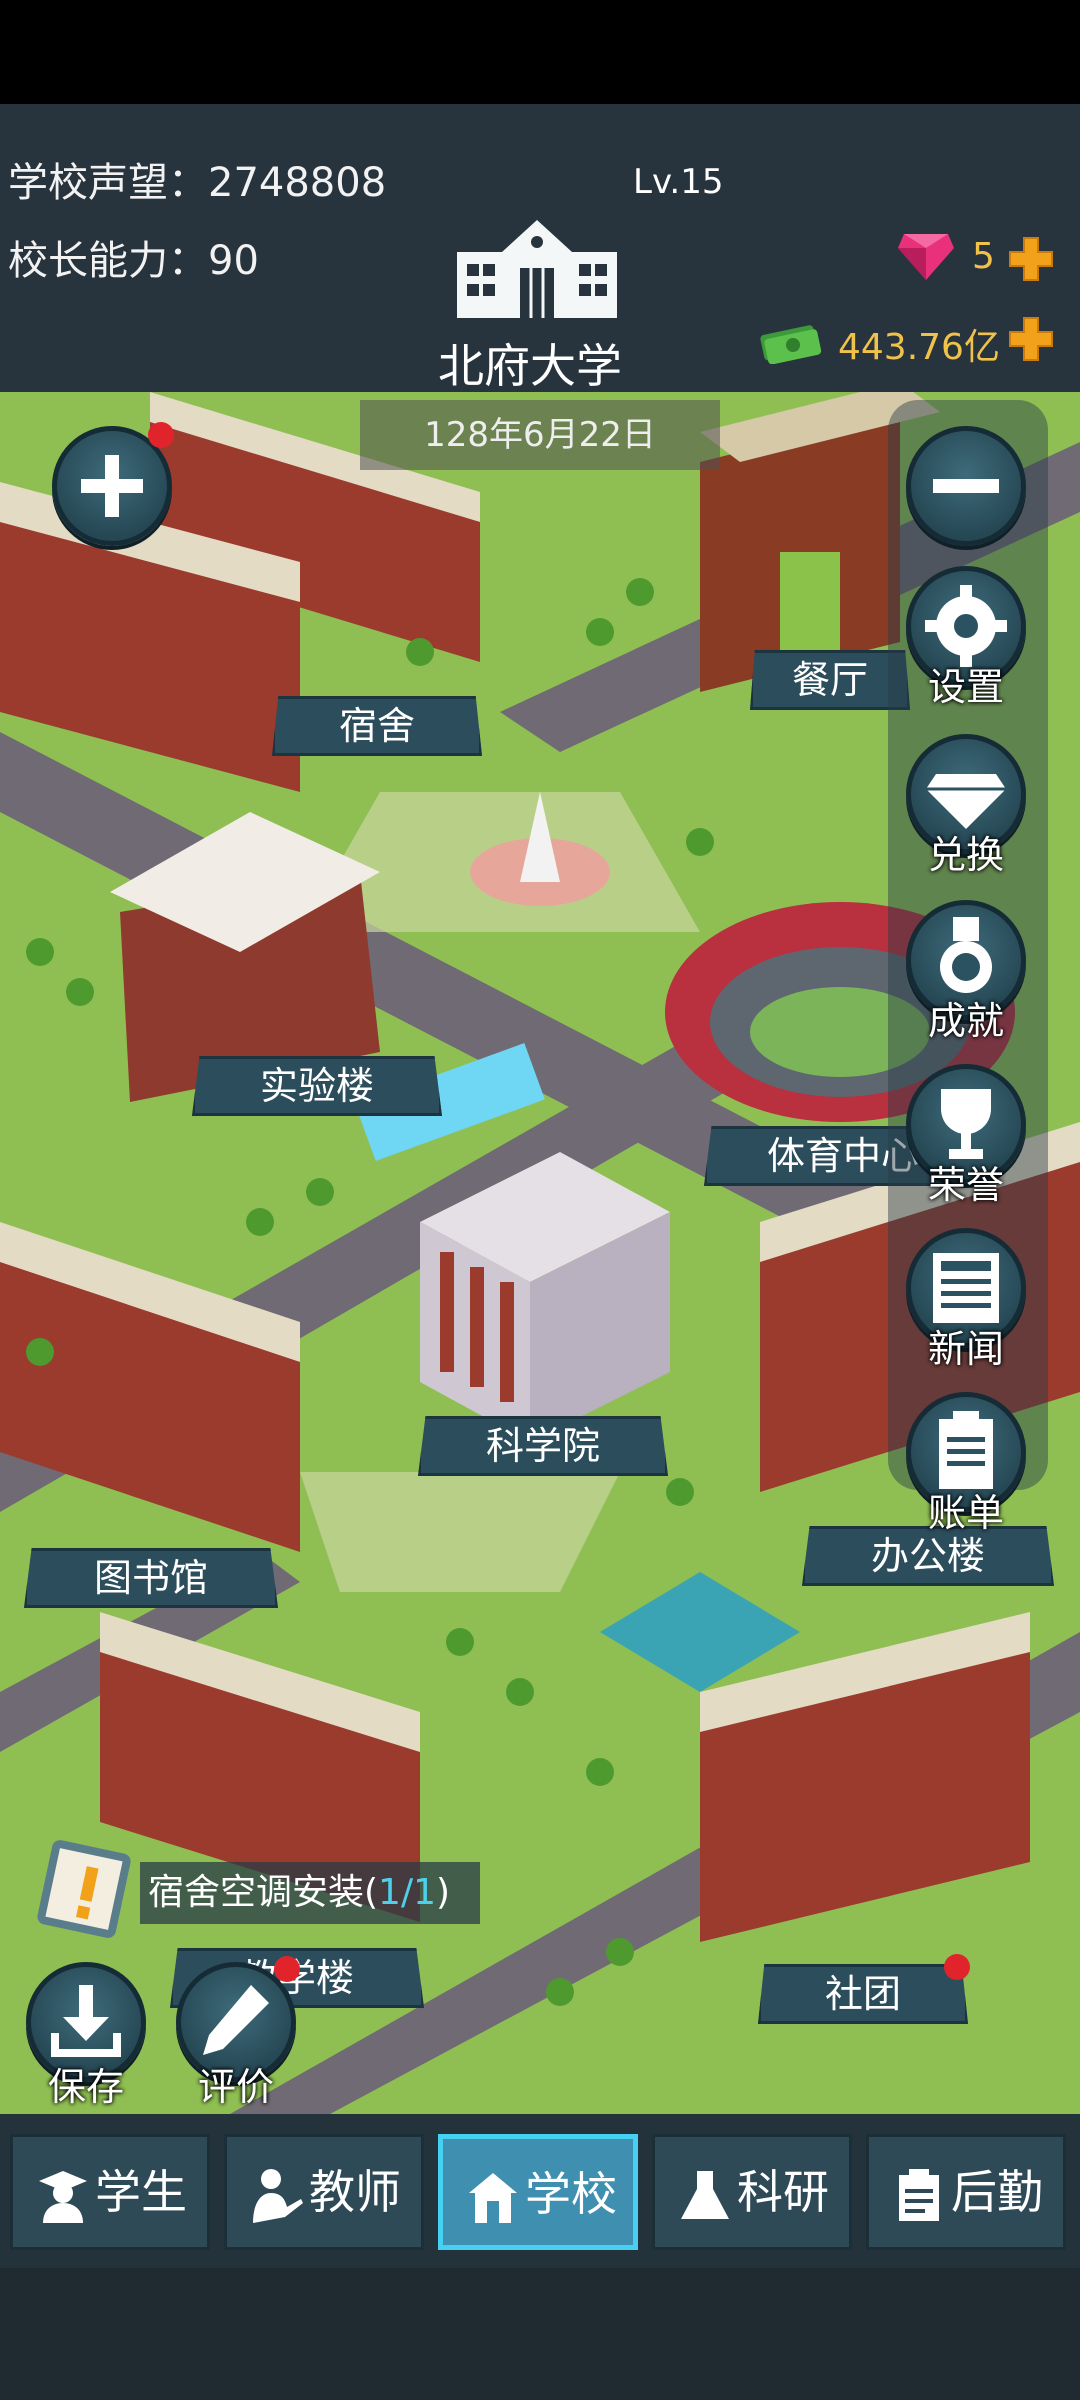 Image resolution: width=1080 pixels, height=2400 pixels. Describe the element at coordinates (443, 1892) in the screenshot. I see `task-text-end: )` at that location.